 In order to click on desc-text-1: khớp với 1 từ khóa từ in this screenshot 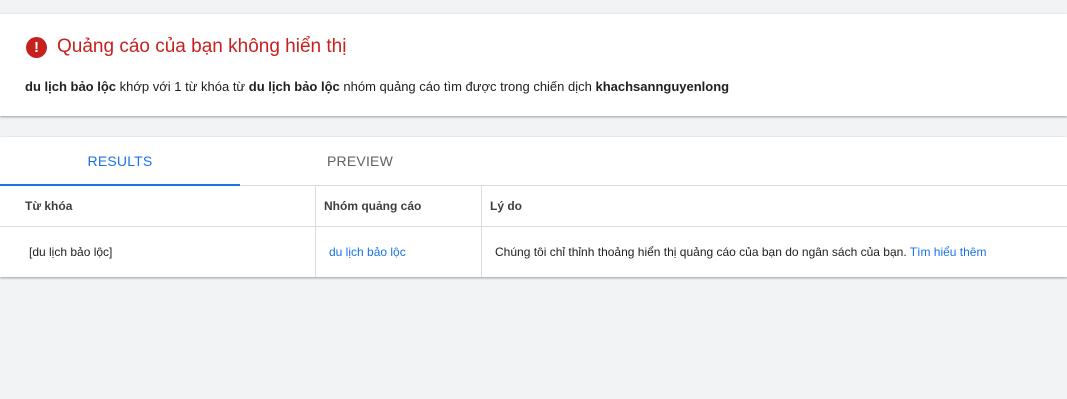, I will do `click(182, 86)`.